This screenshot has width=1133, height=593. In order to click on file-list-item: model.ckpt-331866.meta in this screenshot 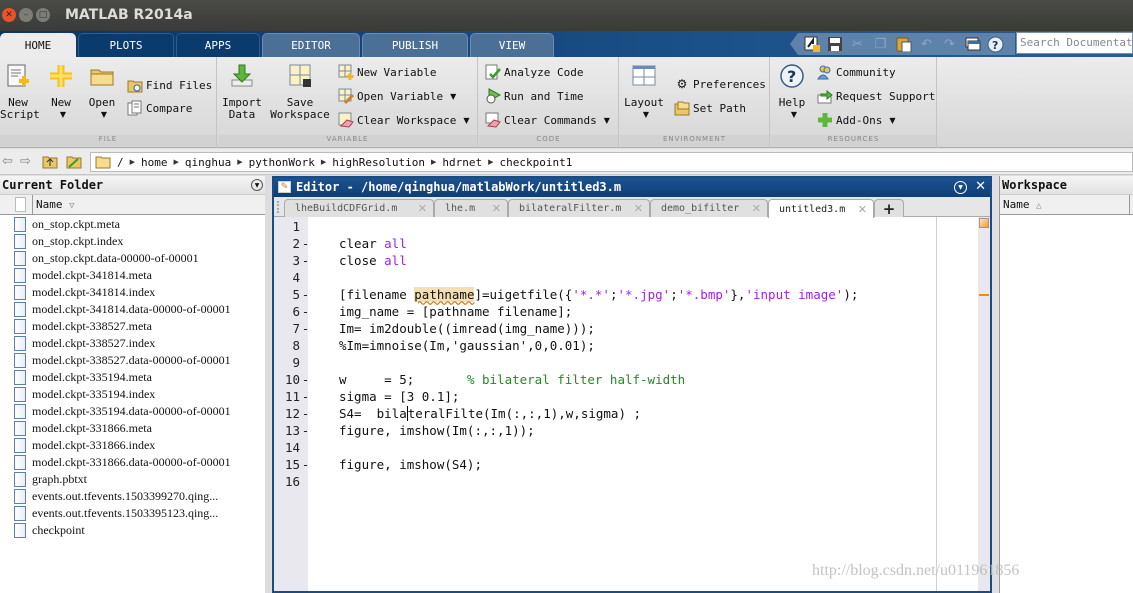, I will do `click(134, 428)`.